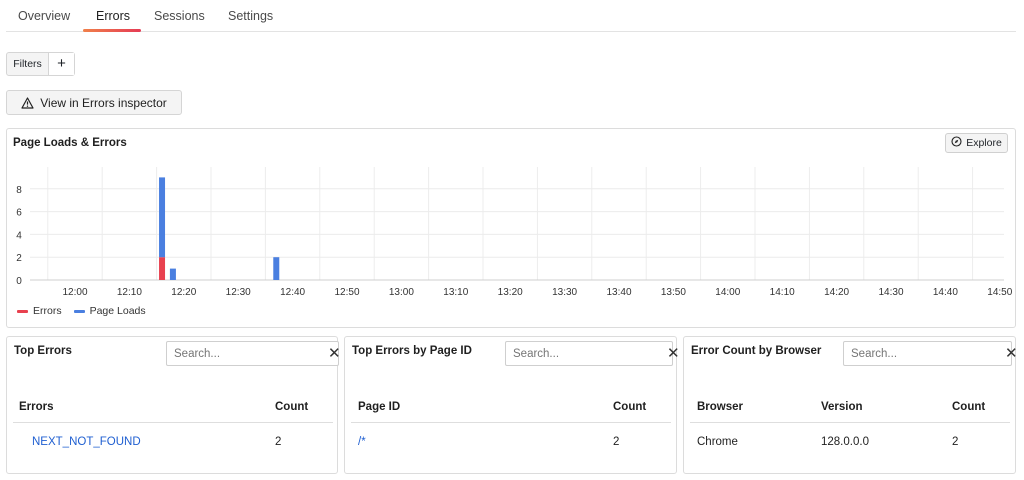  What do you see at coordinates (346, 292) in the screenshot?
I see `x-tick-label: 12:50` at bounding box center [346, 292].